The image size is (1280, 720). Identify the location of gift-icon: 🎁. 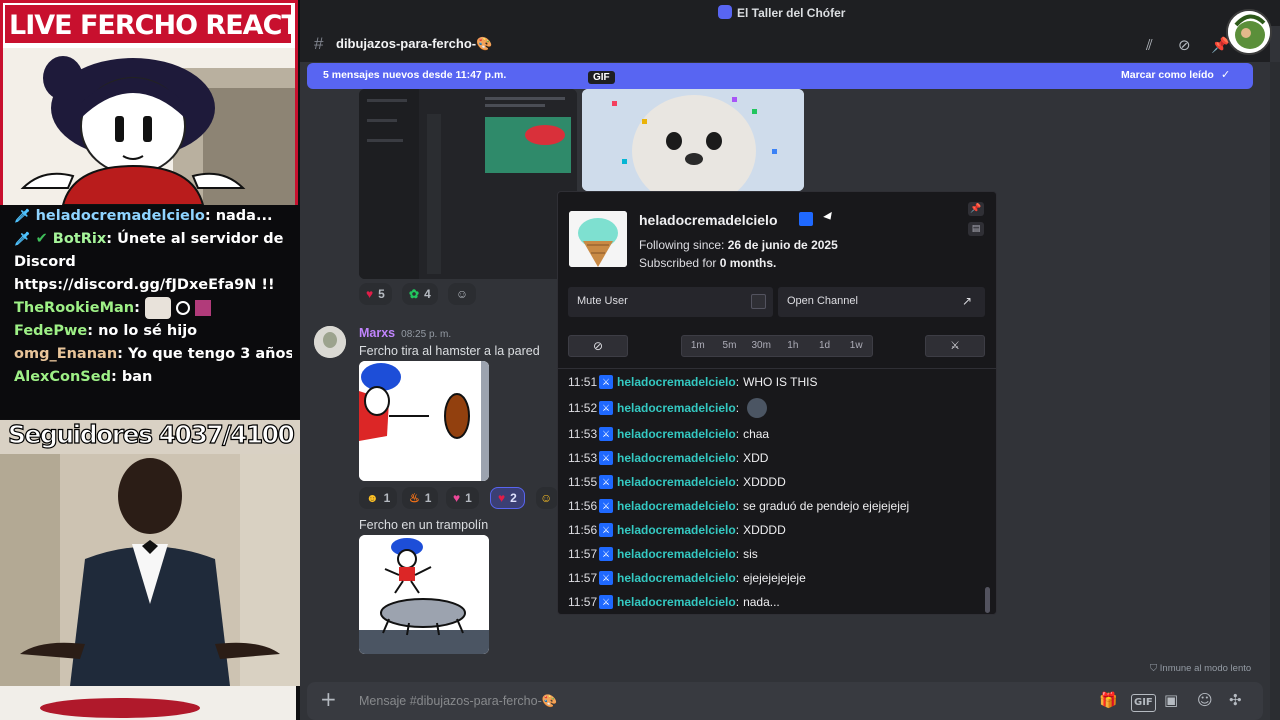
(1108, 700).